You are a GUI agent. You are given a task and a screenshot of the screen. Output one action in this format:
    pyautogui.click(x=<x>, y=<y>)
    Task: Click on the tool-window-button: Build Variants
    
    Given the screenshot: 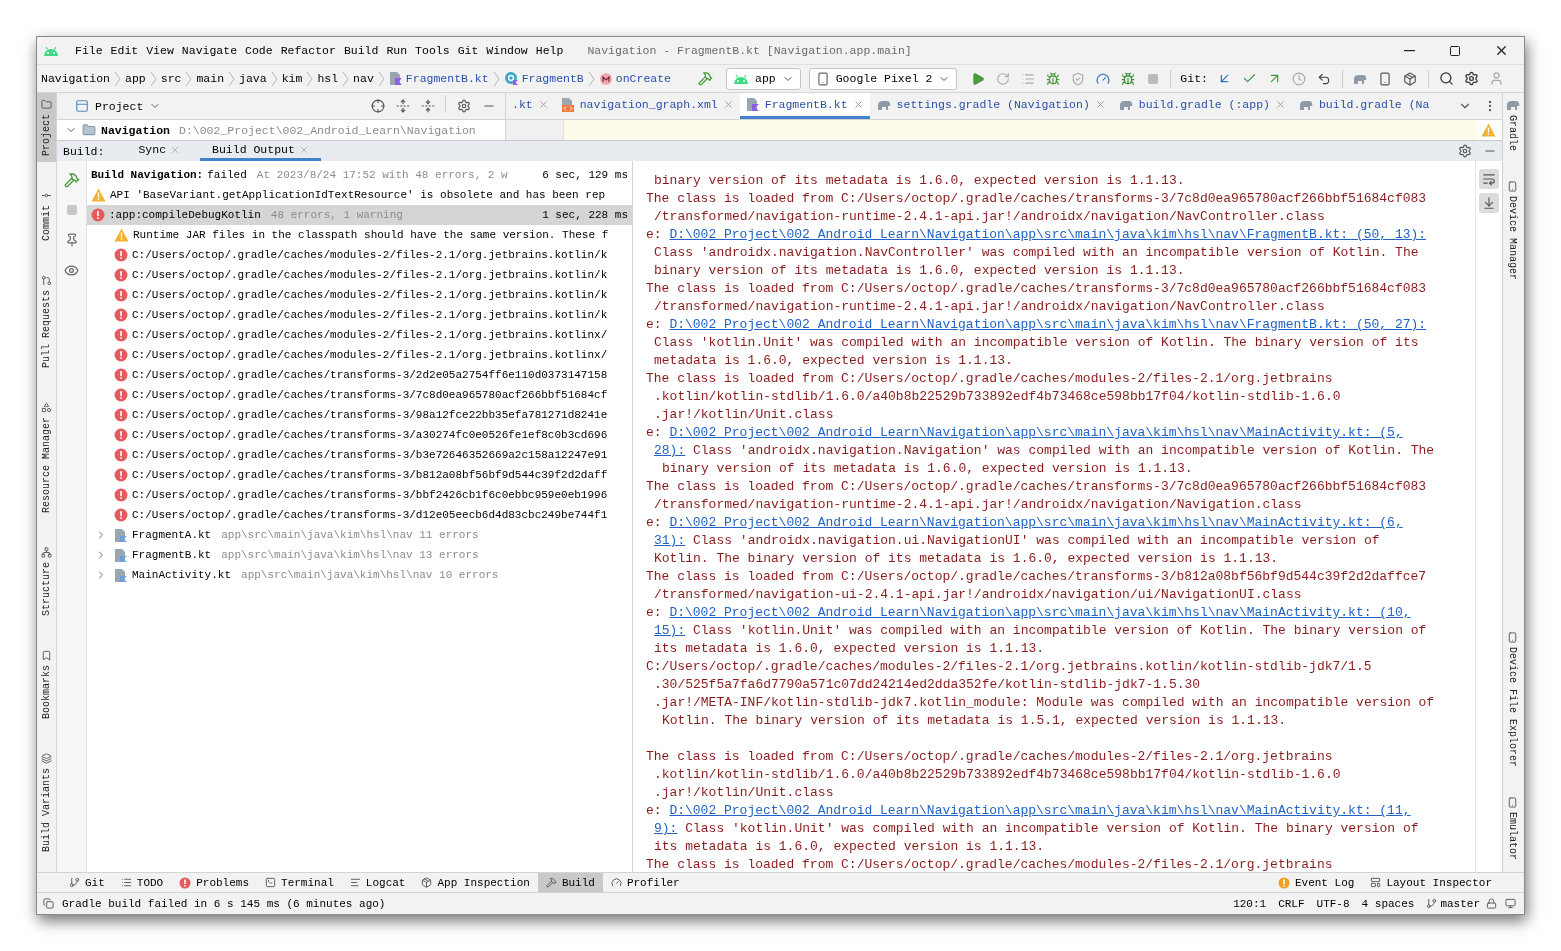 What is the action you would take?
    pyautogui.click(x=46, y=803)
    